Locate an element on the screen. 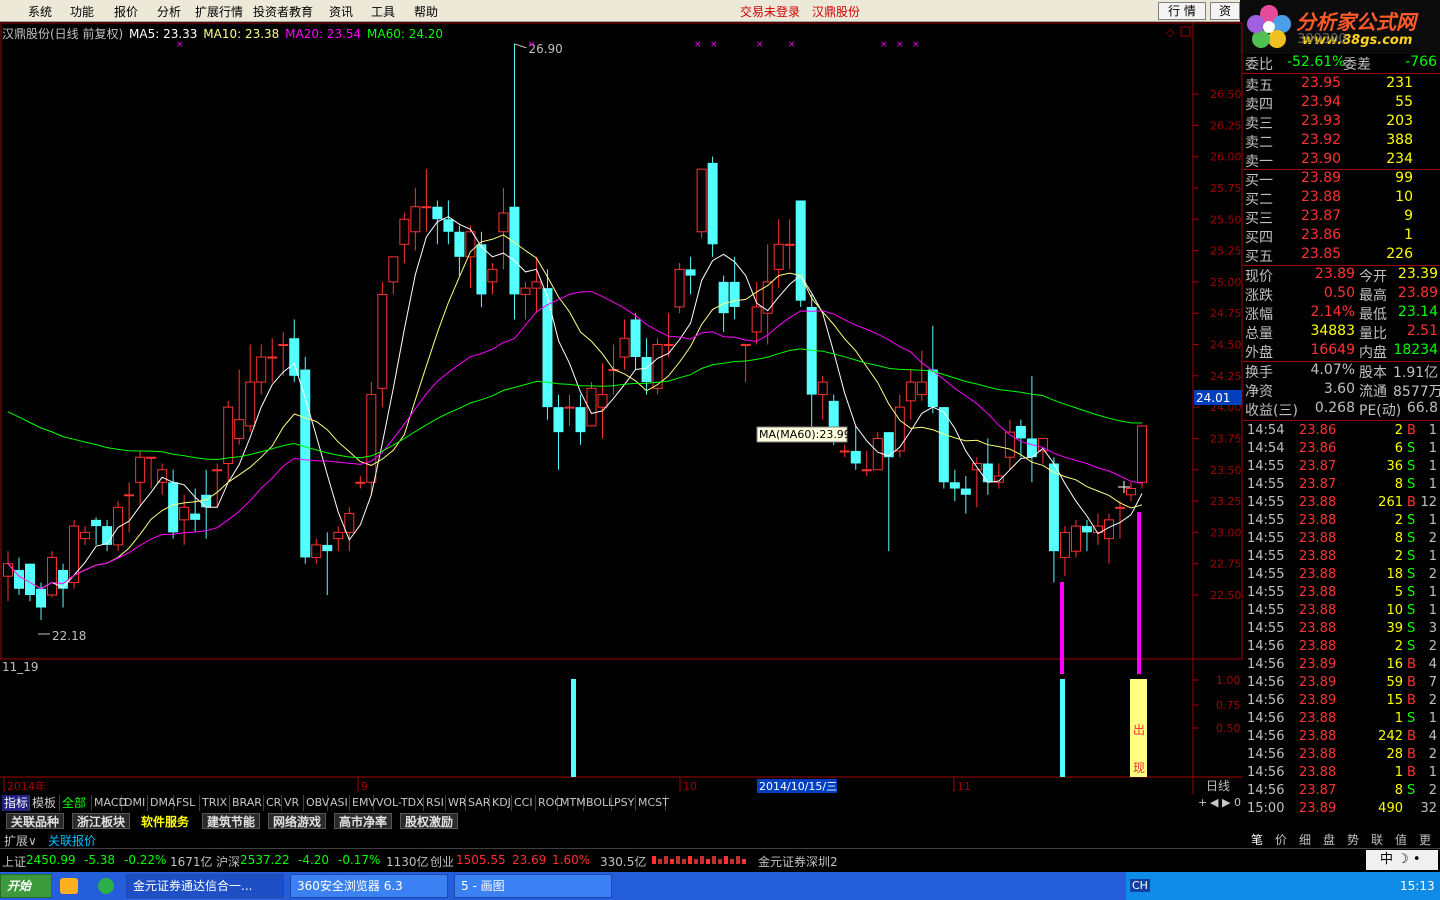 Image resolution: width=1440 pixels, height=900 pixels. block-tab-5: 高市净率 is located at coordinates (363, 821).